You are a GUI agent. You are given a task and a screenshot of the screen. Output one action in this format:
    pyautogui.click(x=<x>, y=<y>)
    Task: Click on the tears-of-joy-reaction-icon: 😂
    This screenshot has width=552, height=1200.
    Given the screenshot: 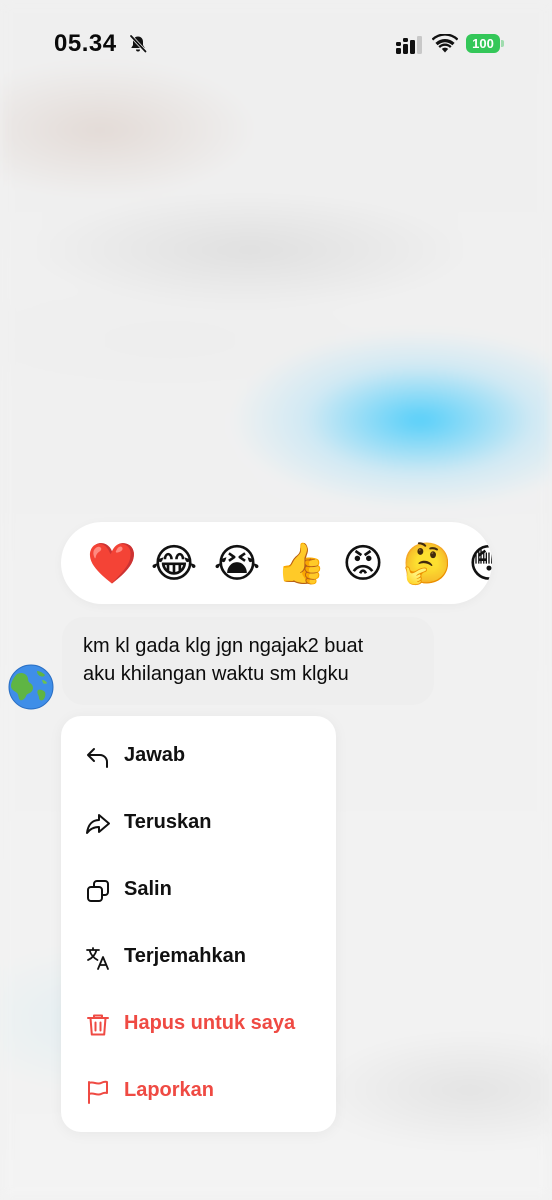 What is the action you would take?
    pyautogui.click(x=174, y=564)
    